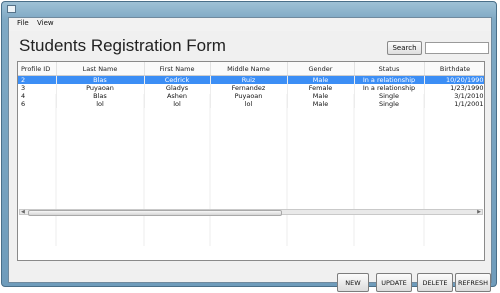 The image size is (500, 293). What do you see at coordinates (11, 9) in the screenshot?
I see `app-icon` at bounding box center [11, 9].